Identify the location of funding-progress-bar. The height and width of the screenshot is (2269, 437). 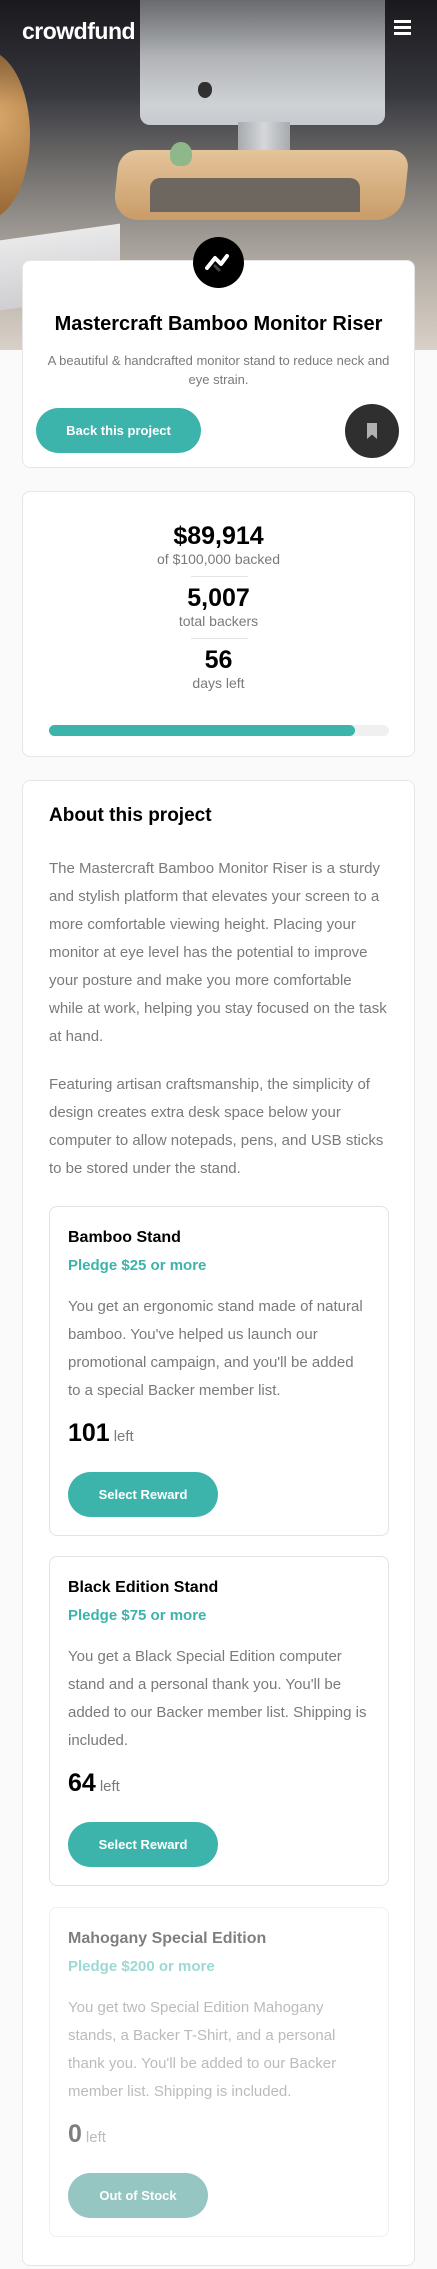
(219, 730).